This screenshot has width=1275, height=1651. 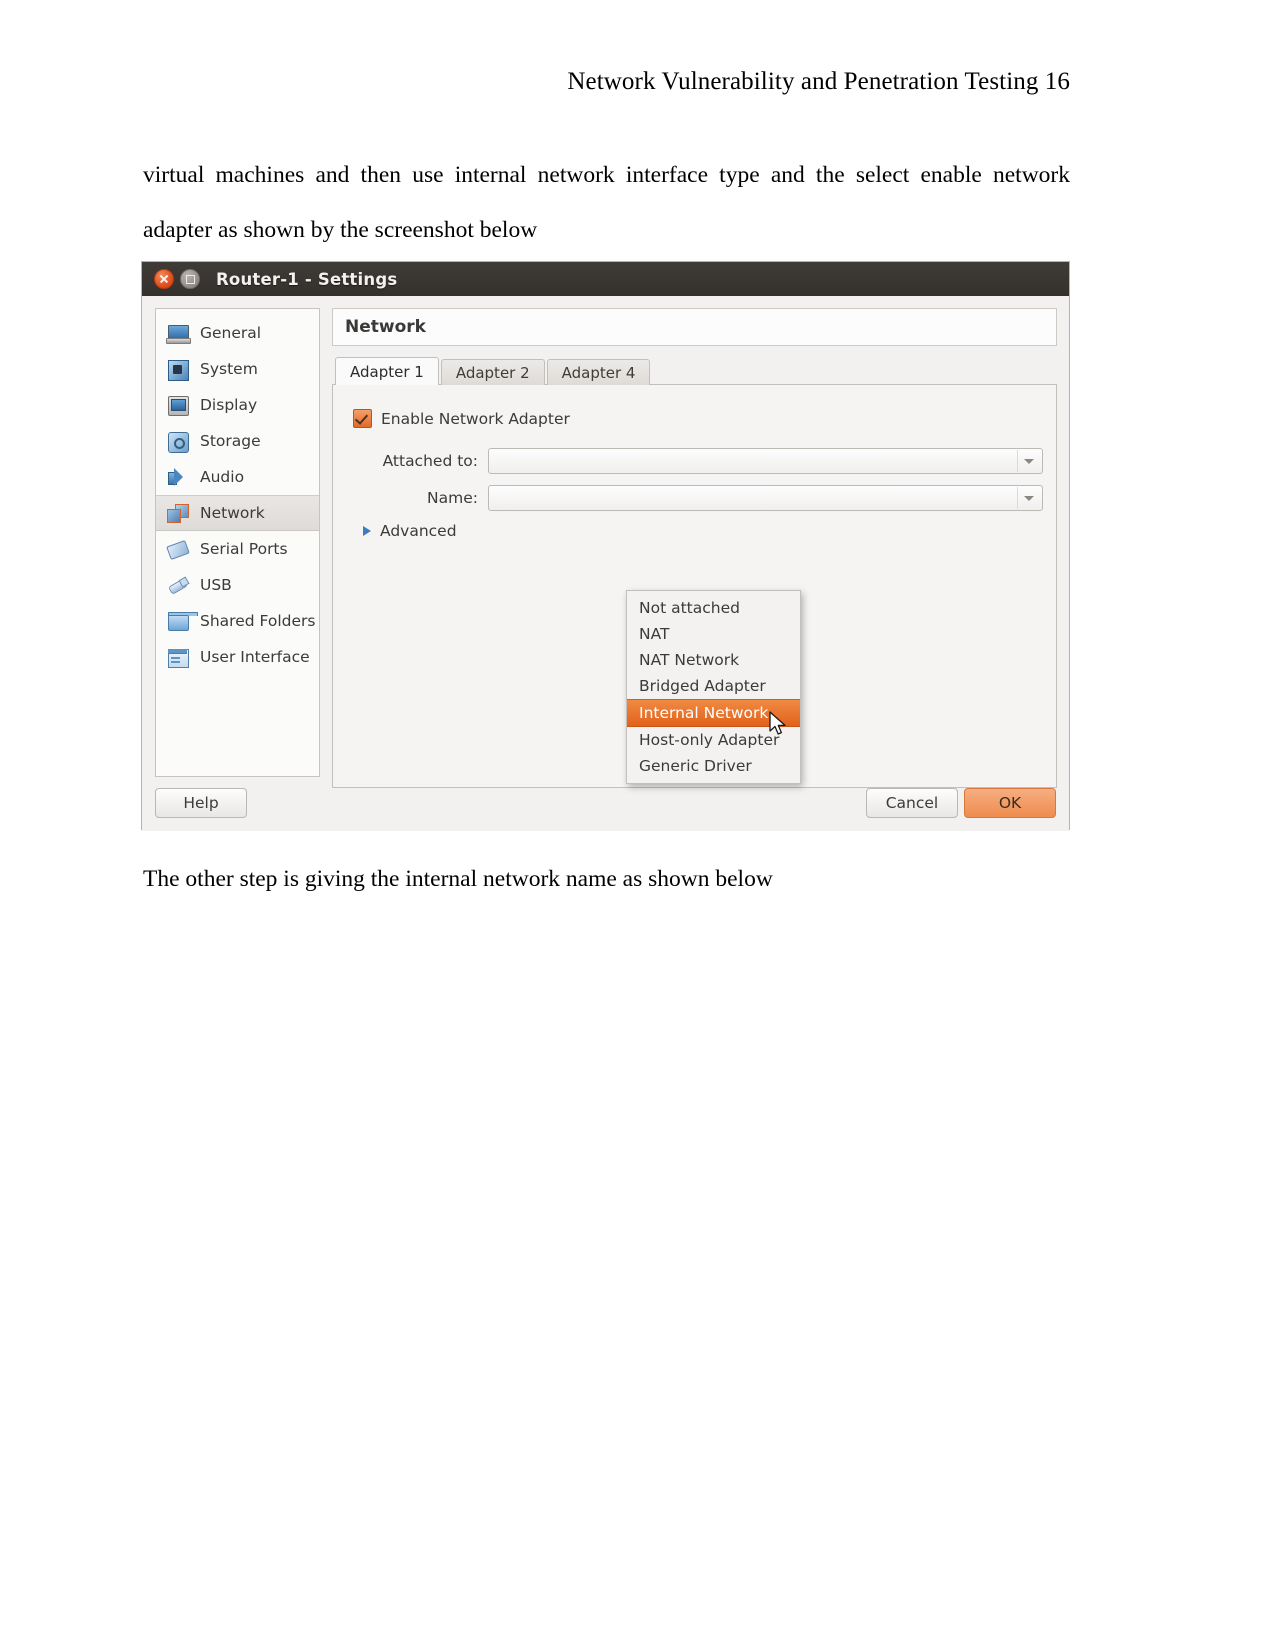 I want to click on tab-adapter-1: Adapter 1, so click(x=387, y=371).